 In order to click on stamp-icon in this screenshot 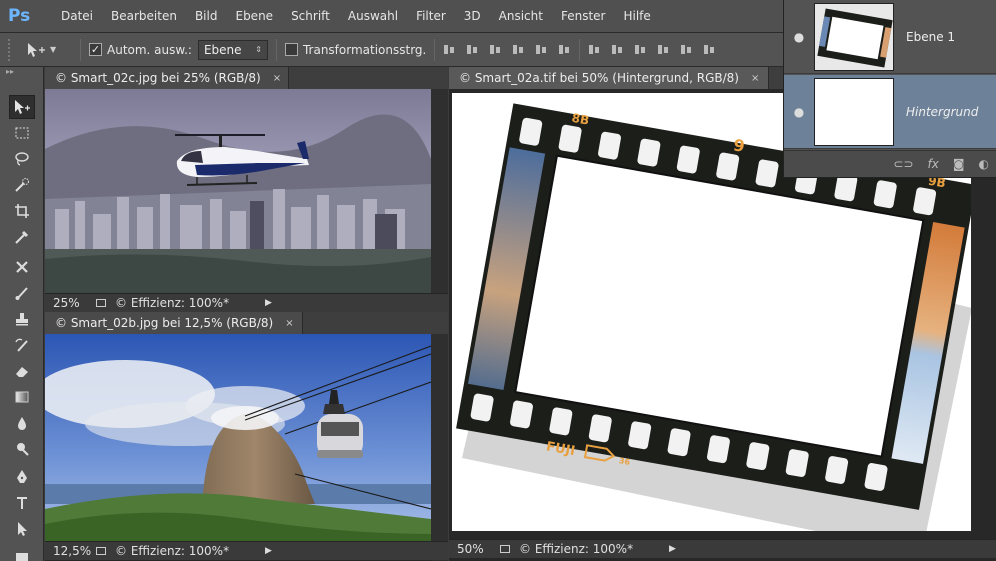, I will do `click(22, 319)`.